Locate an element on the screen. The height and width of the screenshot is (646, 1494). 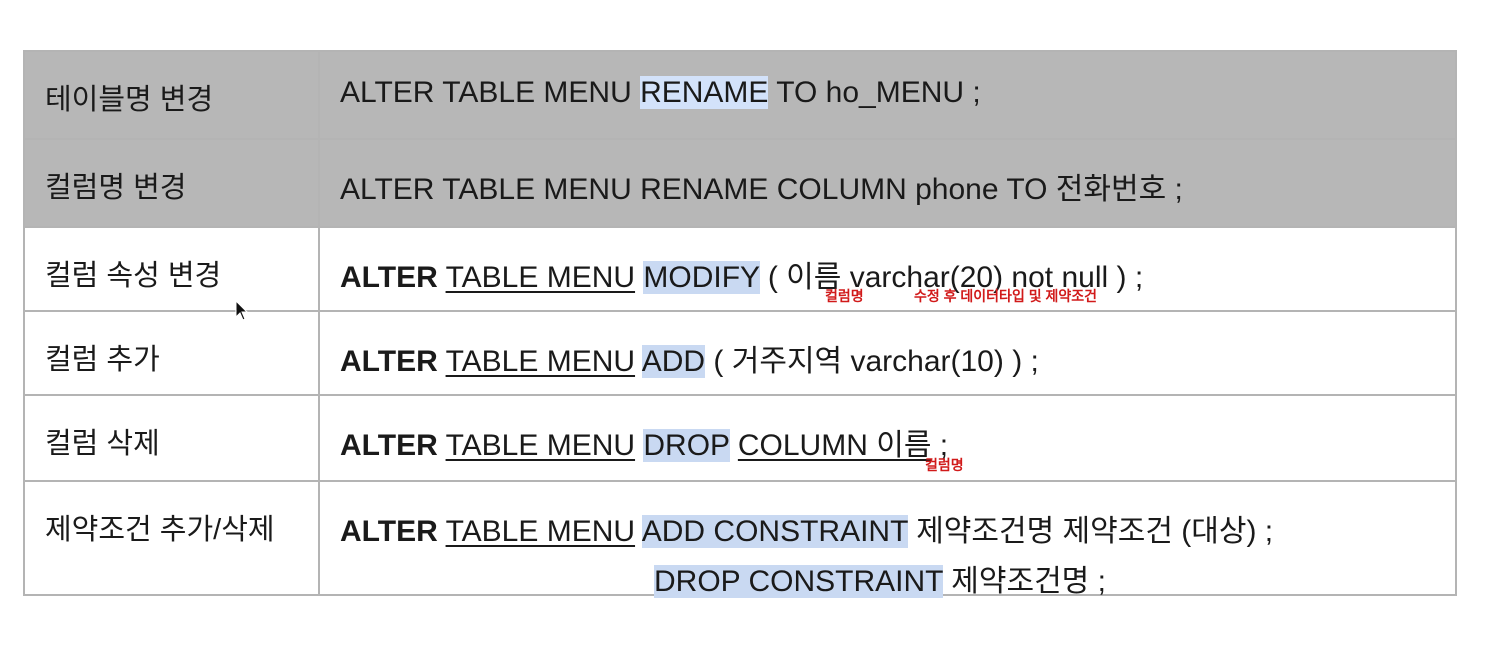
sql-statement: ALTER TABLE MENU RENAME TO ho_MENU ; is located at coordinates (887, 95).